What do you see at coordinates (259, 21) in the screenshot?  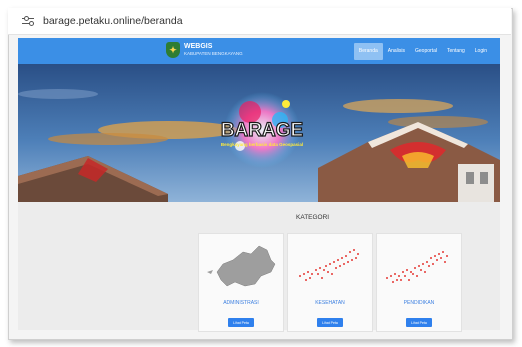 I see `address-bar: barage.petaku.online/beranda` at bounding box center [259, 21].